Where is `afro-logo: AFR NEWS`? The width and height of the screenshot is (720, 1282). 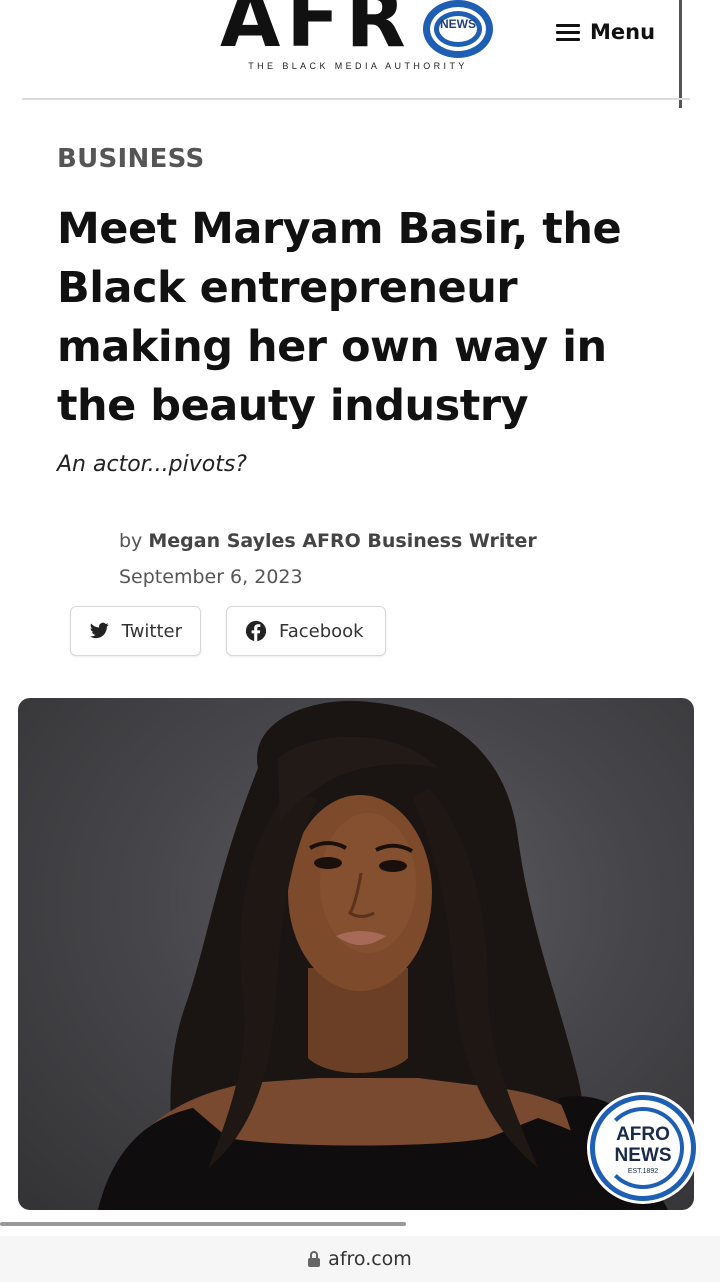 afro-logo: AFR NEWS is located at coordinates (360, 31).